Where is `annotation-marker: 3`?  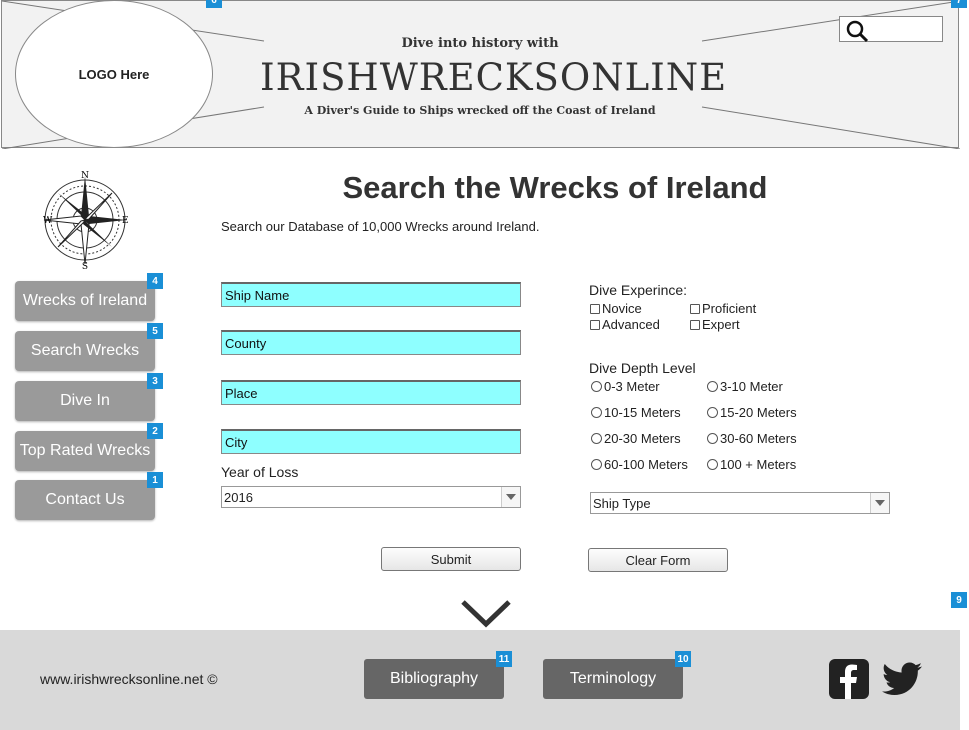 annotation-marker: 3 is located at coordinates (155, 381).